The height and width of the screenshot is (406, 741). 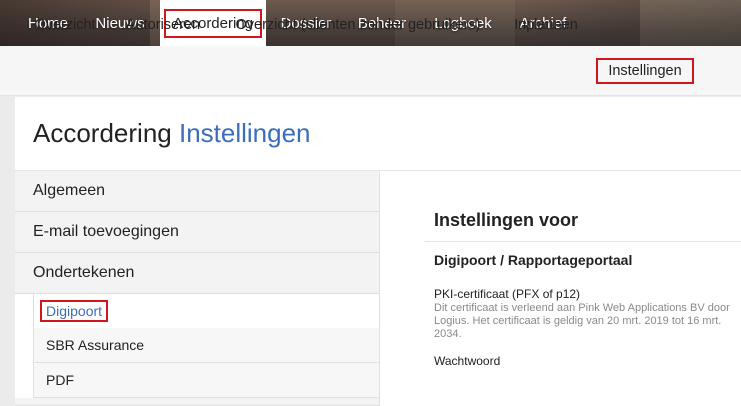 I want to click on menu-next-item, so click(x=197, y=402).